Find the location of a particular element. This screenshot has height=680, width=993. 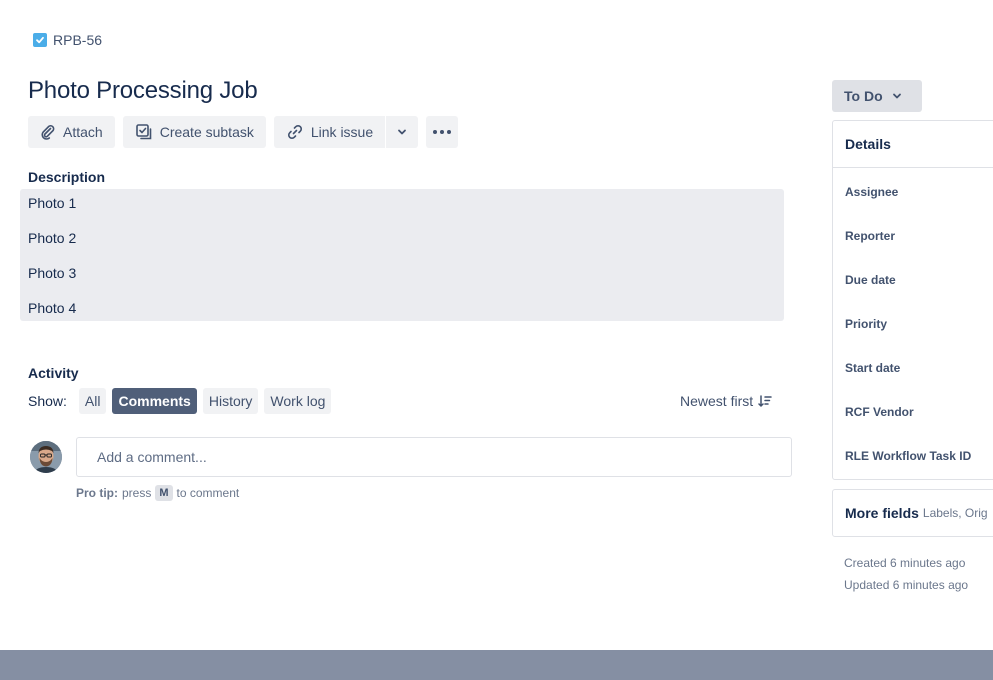

sort-descending-icon is located at coordinates (765, 401).